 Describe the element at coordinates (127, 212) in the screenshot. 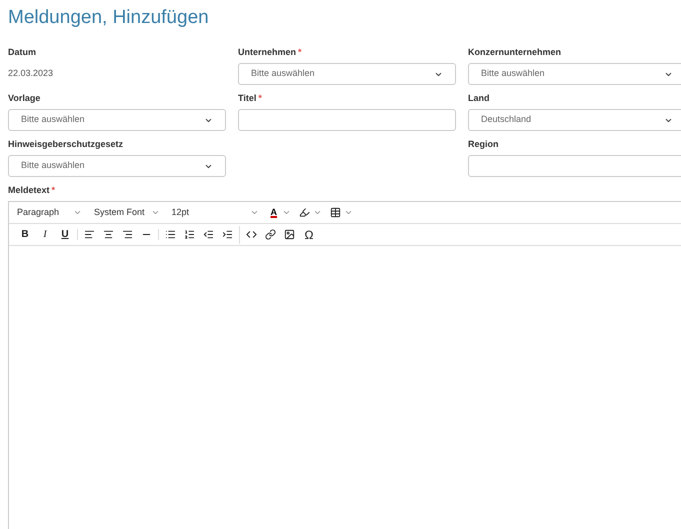

I see `toolbar-dropdown: System Font` at that location.